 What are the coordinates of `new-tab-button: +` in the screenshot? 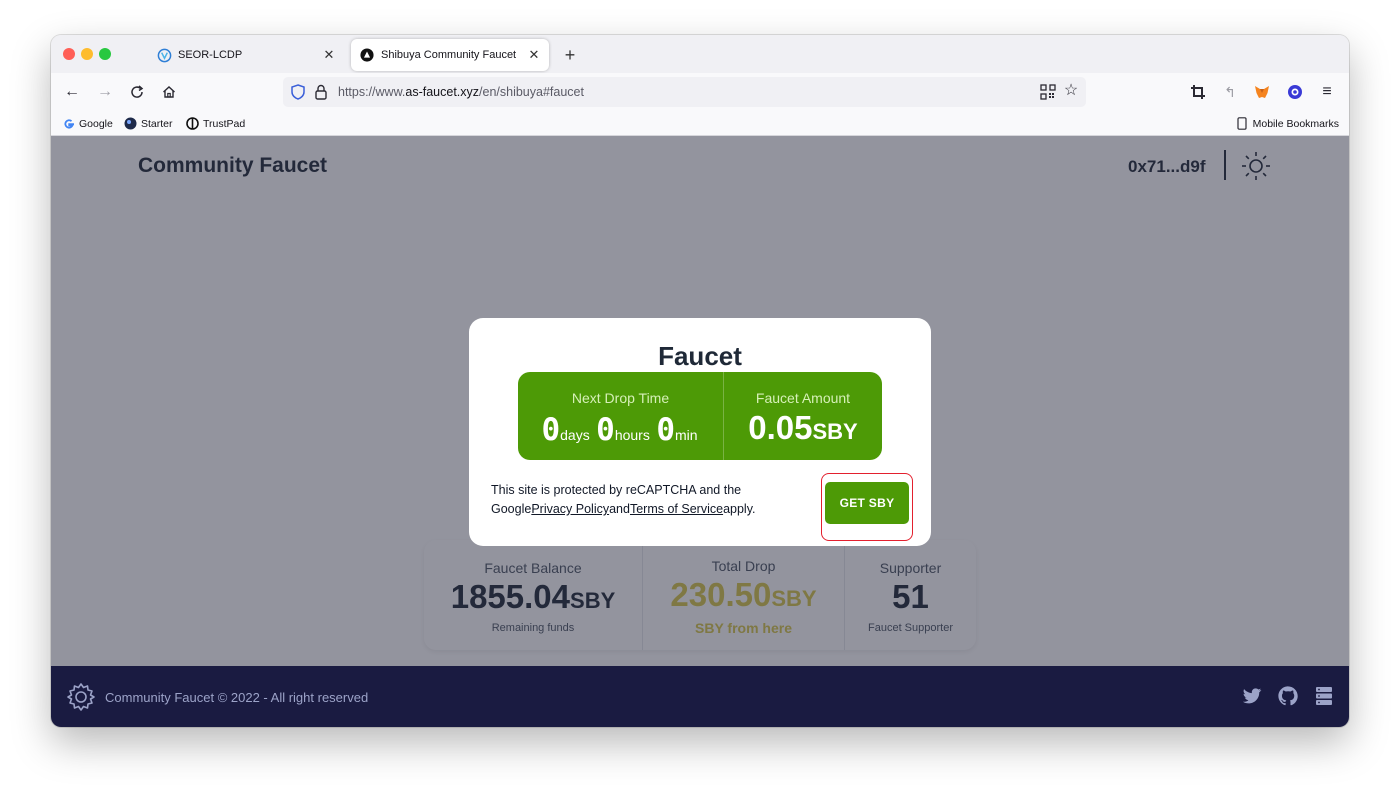 It's located at (570, 55).